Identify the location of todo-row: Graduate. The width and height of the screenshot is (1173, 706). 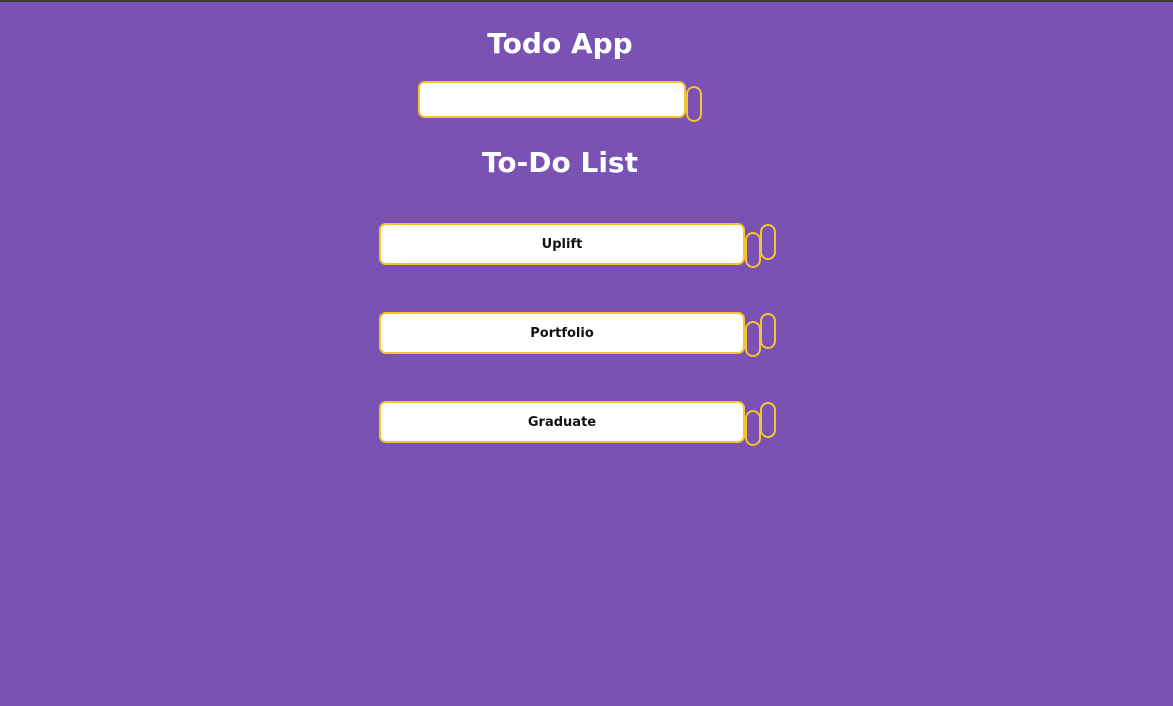
(579, 426).